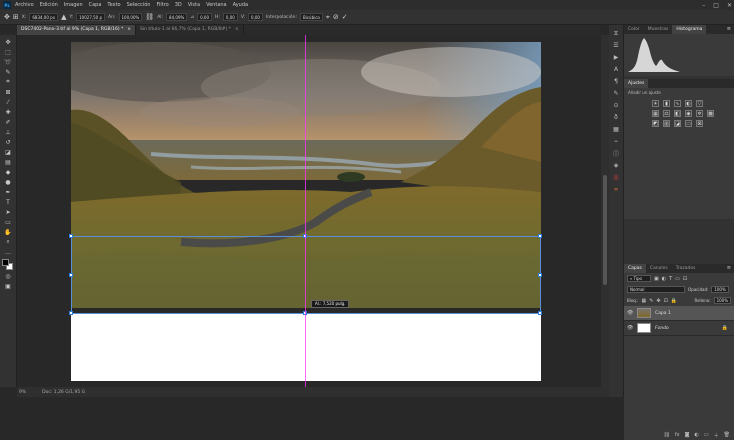  Describe the element at coordinates (162, 5) in the screenshot. I see `menu-filtro: Filtro` at that location.